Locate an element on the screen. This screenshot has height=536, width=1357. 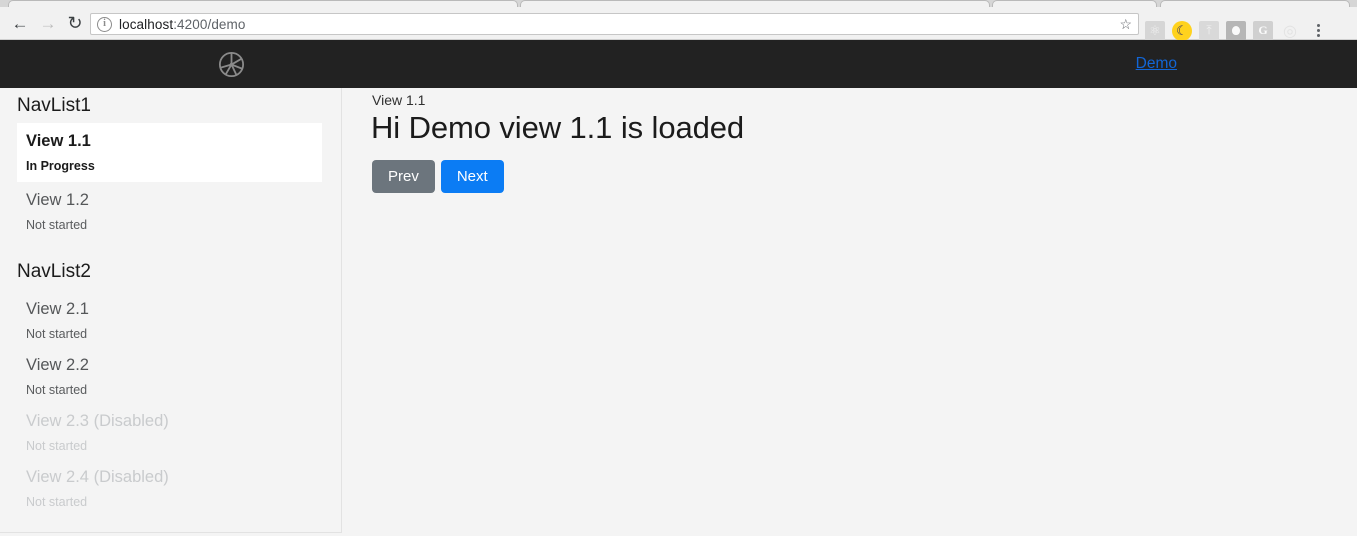
sidebar-item-label: View 2.4 (Disabled) is located at coordinates (97, 477).